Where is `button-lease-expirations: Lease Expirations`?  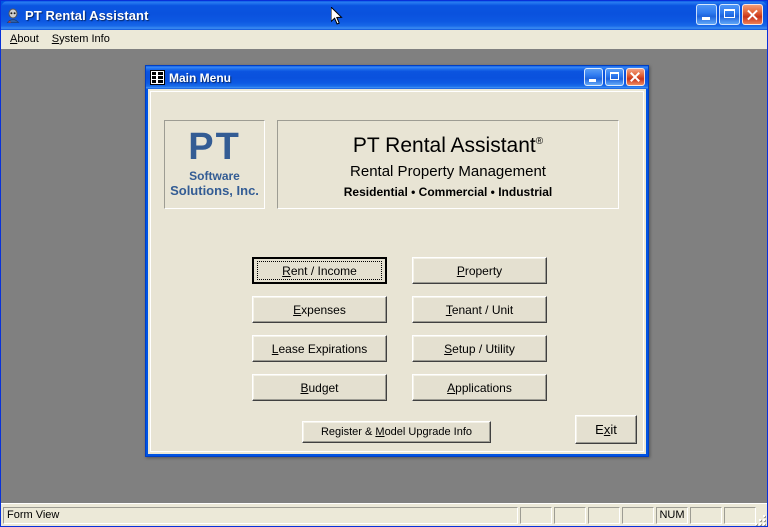 button-lease-expirations: Lease Expirations is located at coordinates (319, 348).